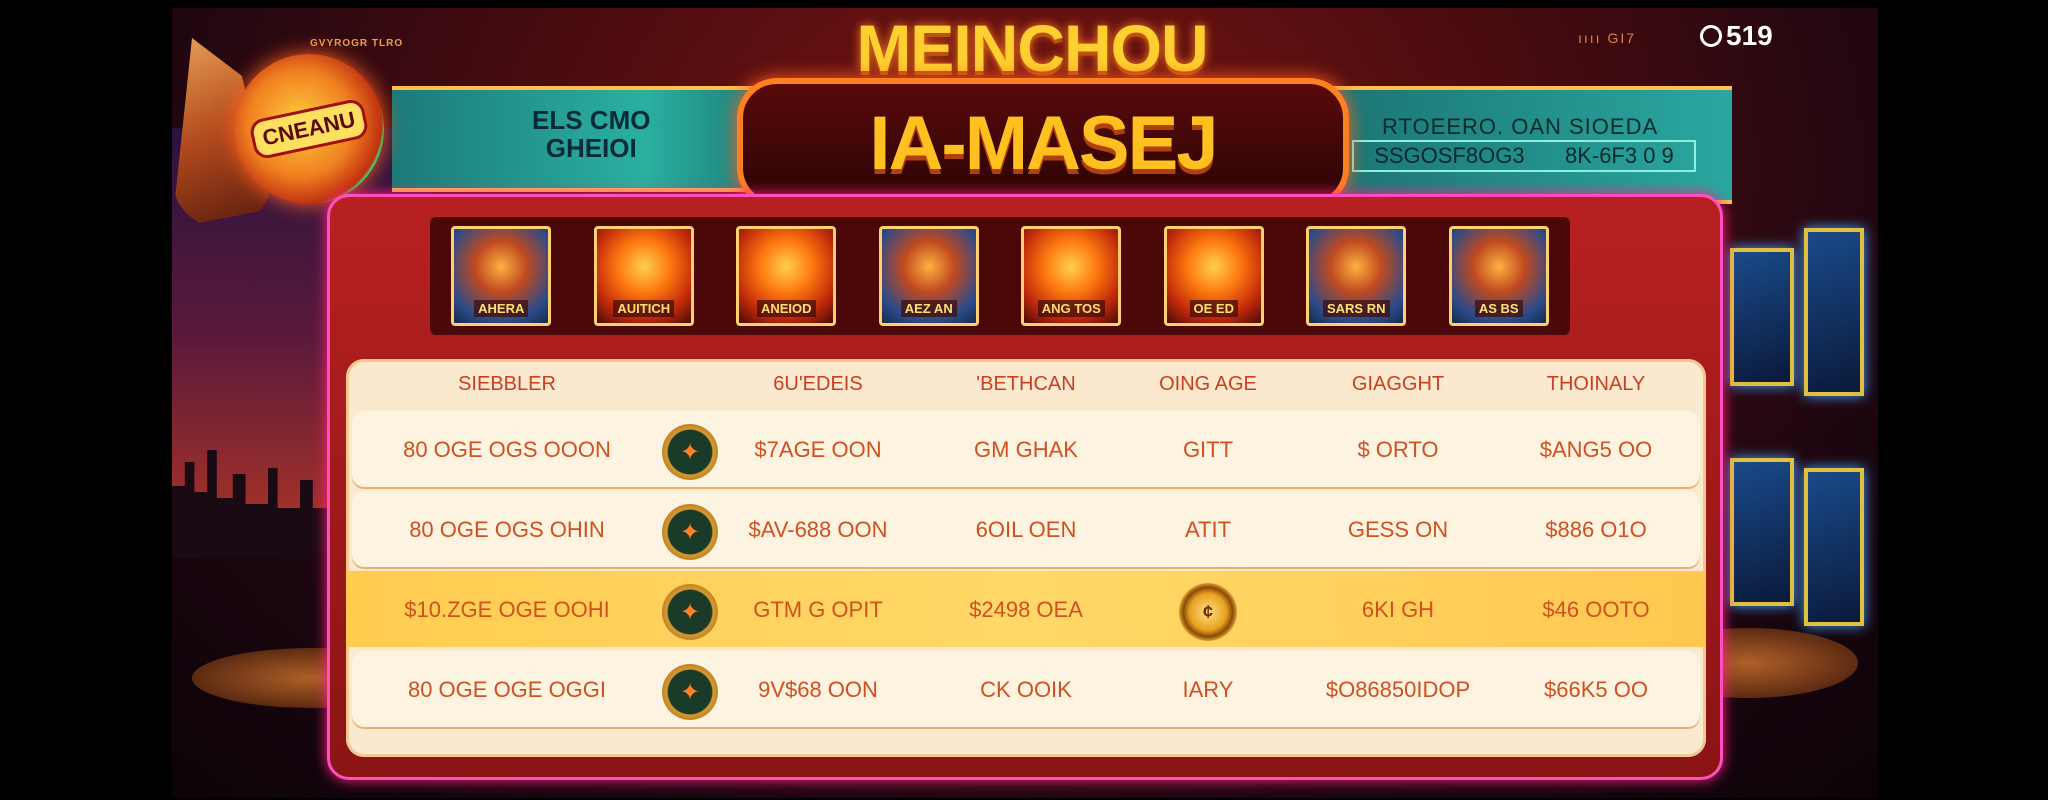 The height and width of the screenshot is (800, 2048). Describe the element at coordinates (1596, 449) in the screenshot. I see `table-cell: $ANG5 OO` at that location.